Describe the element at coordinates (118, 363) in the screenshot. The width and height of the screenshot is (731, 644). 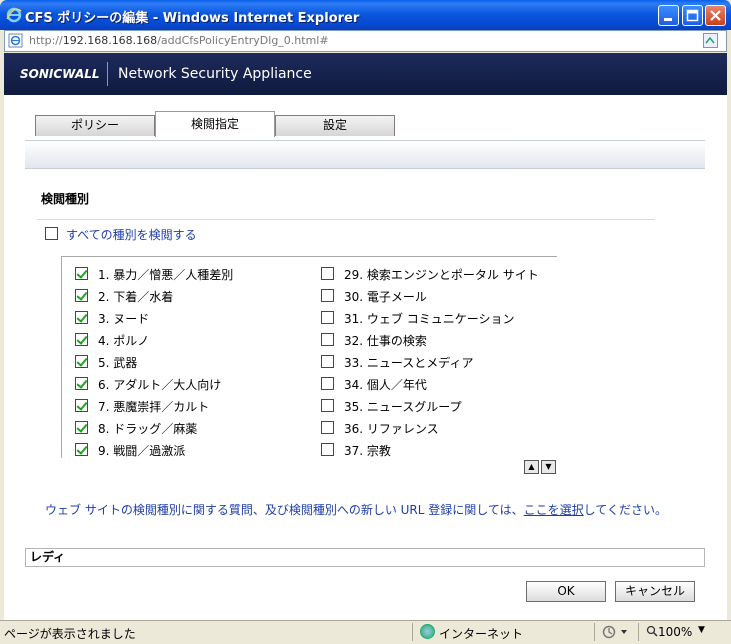
I see `category-label: 5. 武器` at that location.